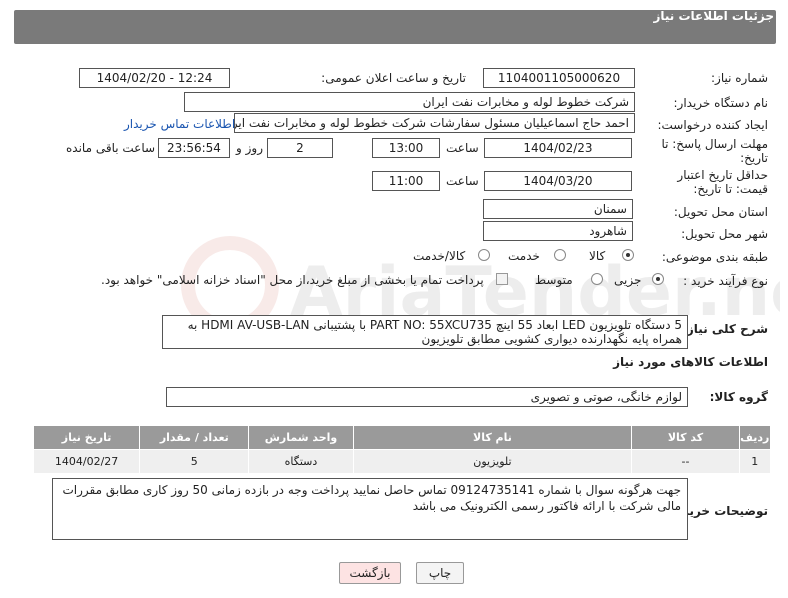  I want to click on need-number-field: 1104001105000620, so click(559, 78).